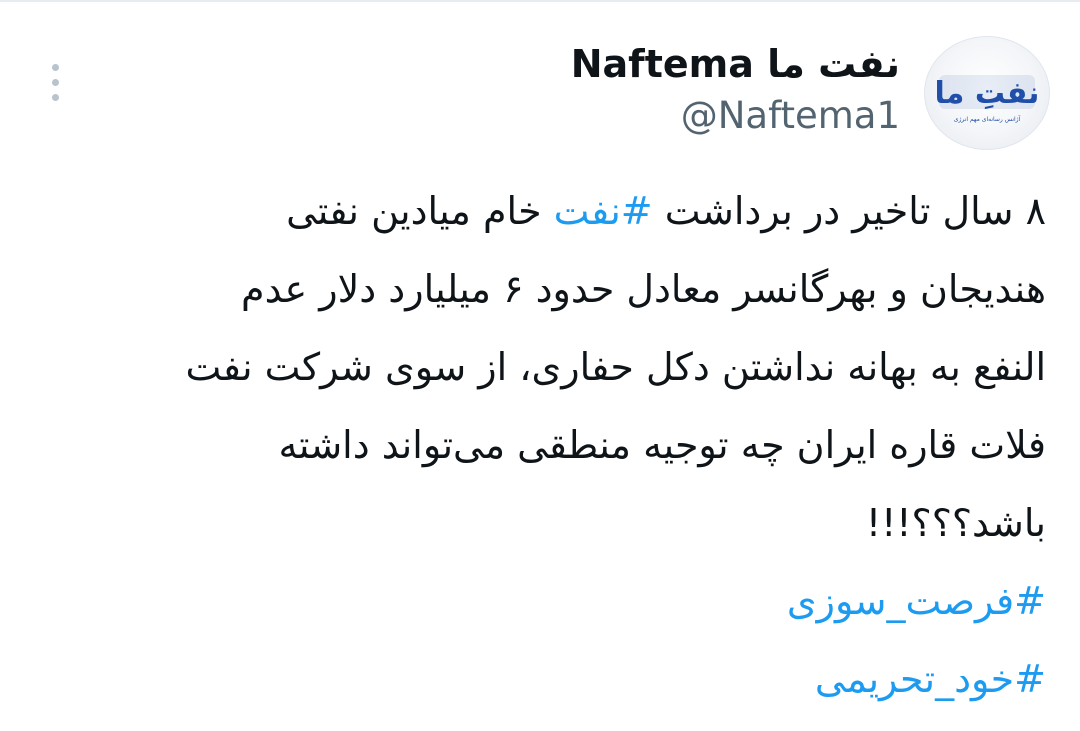 Image resolution: width=1080 pixels, height=731 pixels. I want to click on vertical-ellipsis-icon, so click(55, 67).